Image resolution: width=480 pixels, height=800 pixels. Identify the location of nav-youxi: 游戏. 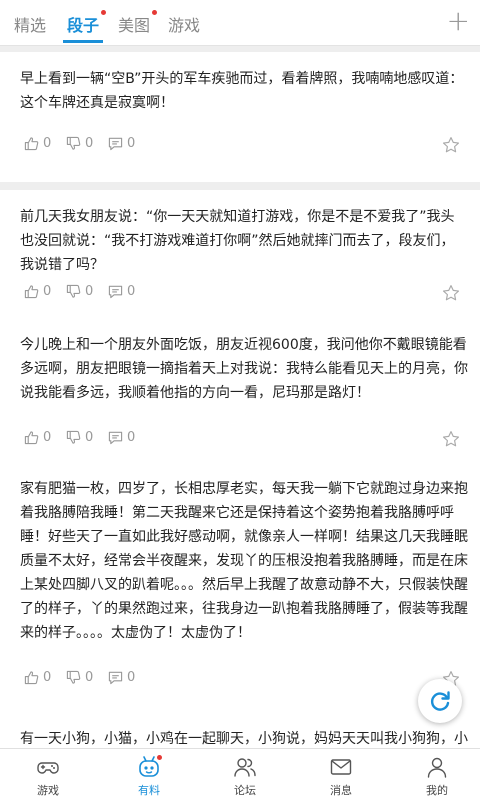
(48, 776).